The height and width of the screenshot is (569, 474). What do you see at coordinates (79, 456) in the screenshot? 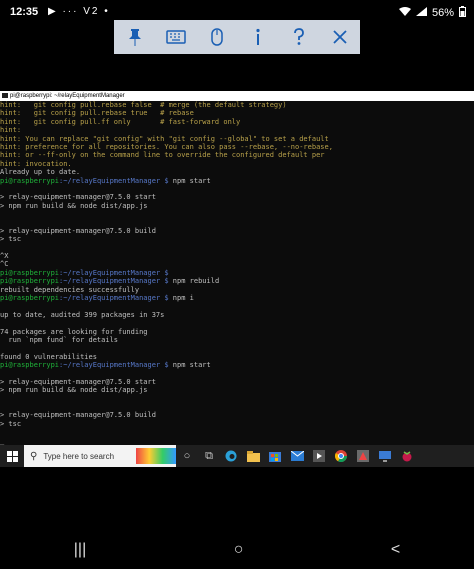
I see `search-placeholder: Type here to search` at bounding box center [79, 456].